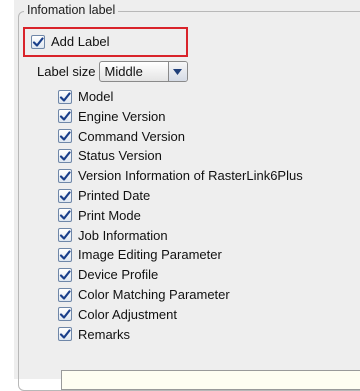 Image resolution: width=360 pixels, height=391 pixels. I want to click on option-checkbox-row: Version Information of RasterLink6Plus, so click(180, 175).